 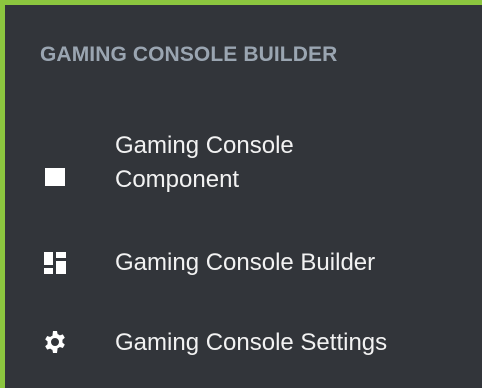 I want to click on sidebar-item-gaming-console-builder: Gaming Console Builder, so click(x=243, y=266).